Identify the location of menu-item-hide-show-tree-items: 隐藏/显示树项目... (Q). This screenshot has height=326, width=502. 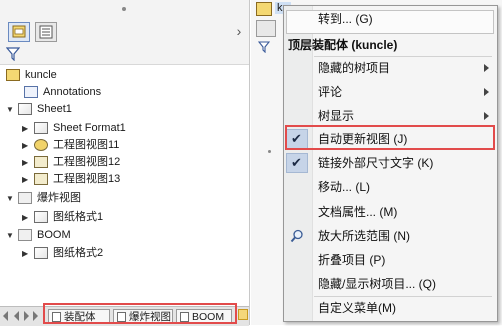
(390, 284).